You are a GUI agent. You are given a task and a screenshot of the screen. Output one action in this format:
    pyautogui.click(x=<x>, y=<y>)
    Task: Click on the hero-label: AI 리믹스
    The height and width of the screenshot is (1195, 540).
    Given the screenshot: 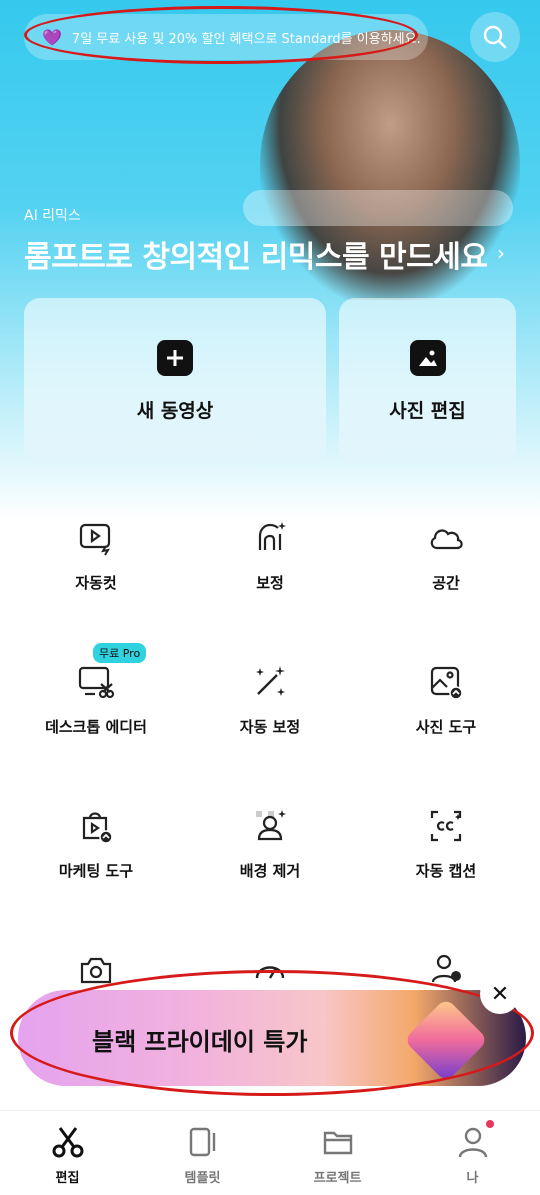 What is the action you would take?
    pyautogui.click(x=52, y=216)
    